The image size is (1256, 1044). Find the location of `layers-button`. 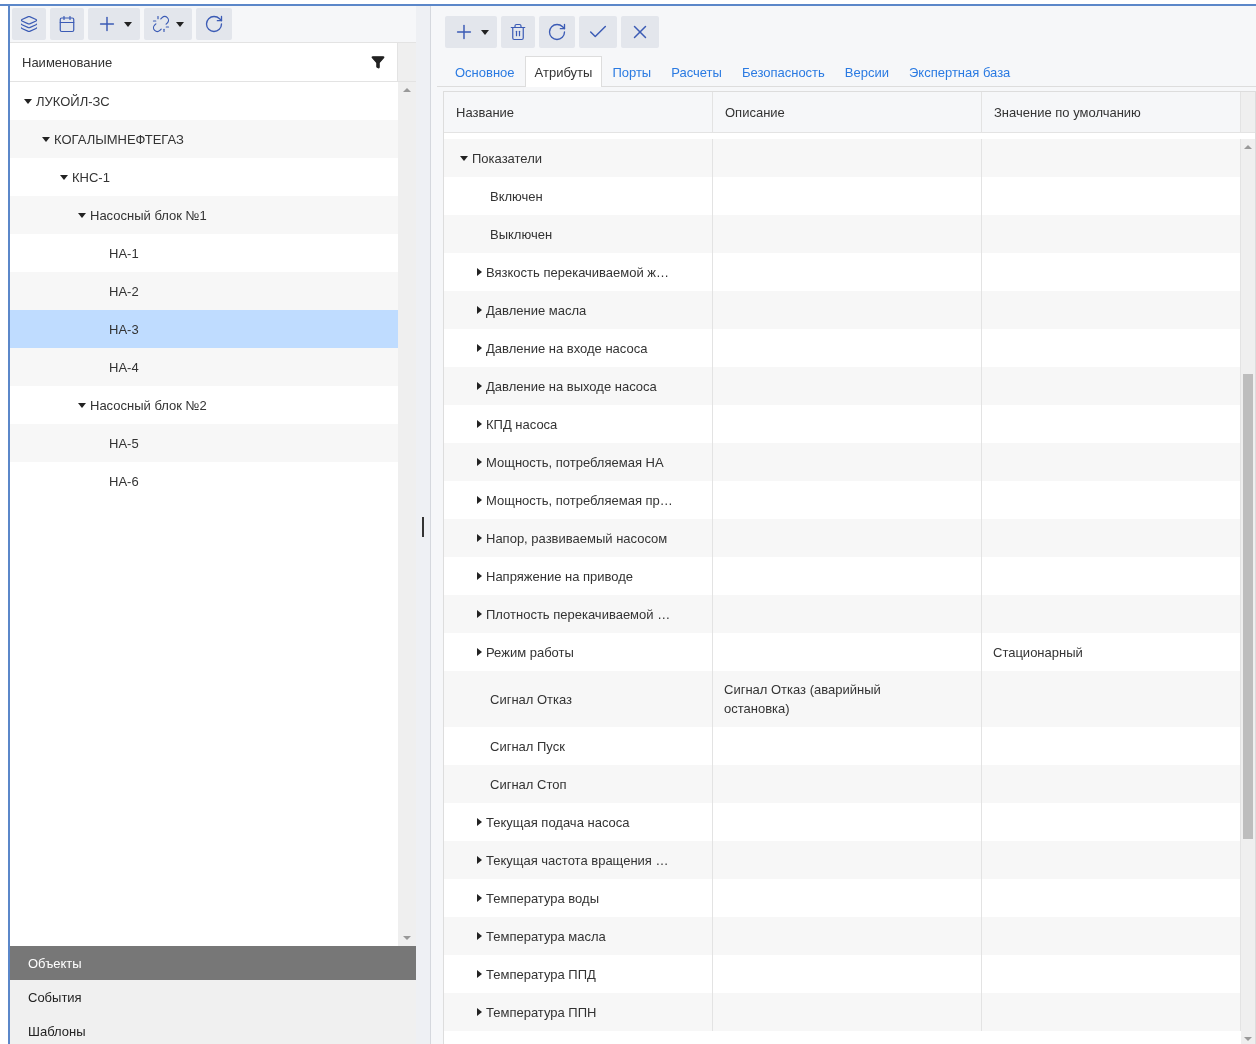

layers-button is located at coordinates (29, 24).